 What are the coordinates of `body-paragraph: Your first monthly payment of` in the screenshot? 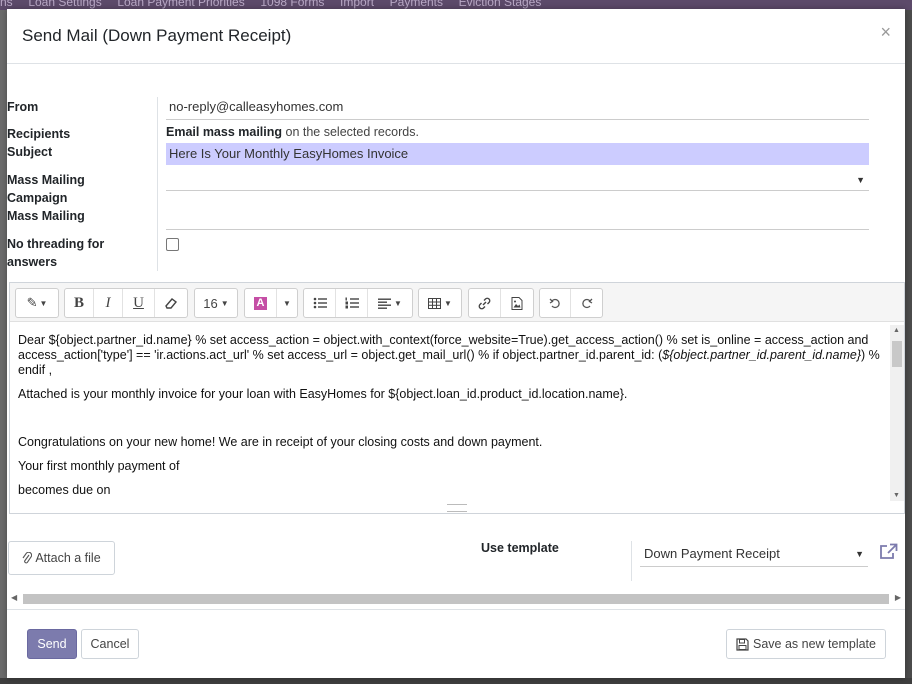 It's located at (99, 466).